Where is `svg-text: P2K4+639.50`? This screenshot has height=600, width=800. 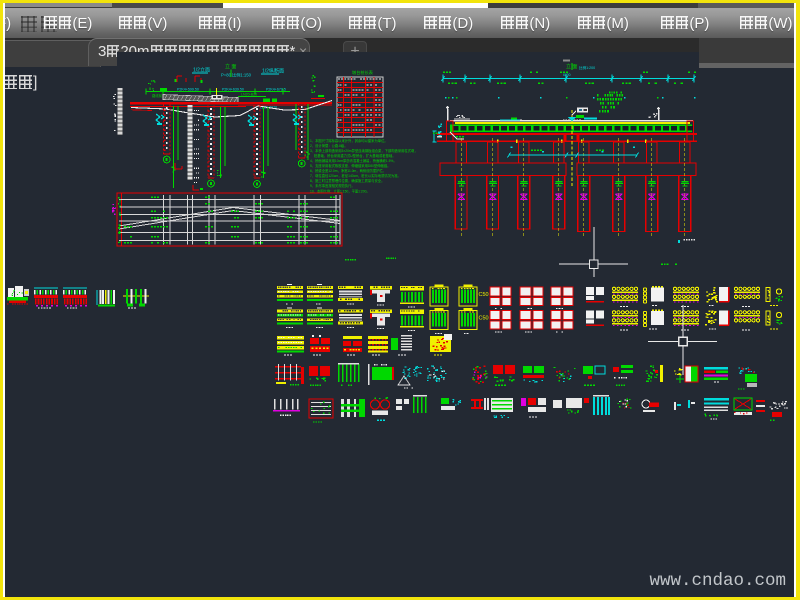 svg-text: P2K4+639.50 is located at coordinates (233, 90).